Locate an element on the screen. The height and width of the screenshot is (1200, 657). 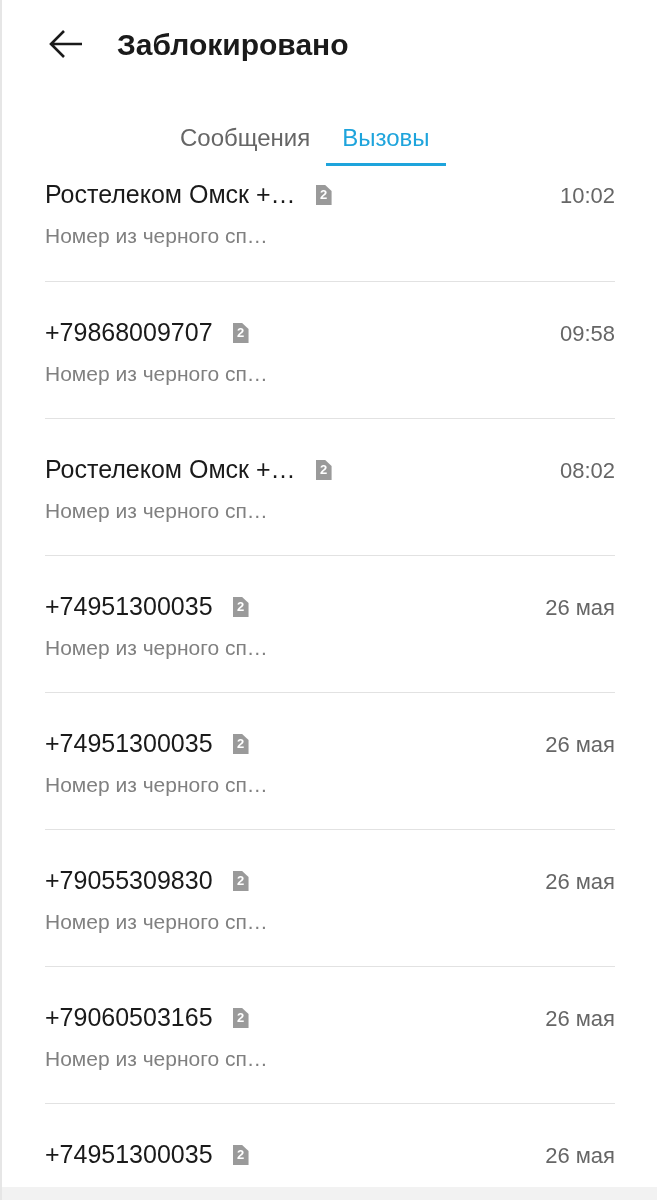
caller-name: +79060503165 is located at coordinates (129, 1018).